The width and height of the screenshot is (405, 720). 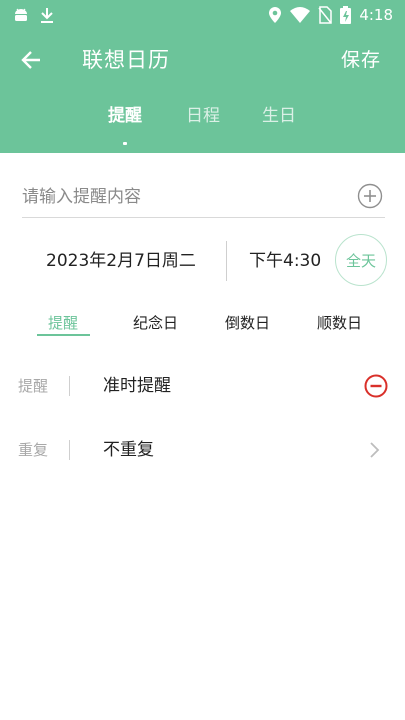 What do you see at coordinates (275, 15) in the screenshot?
I see `location-icon` at bounding box center [275, 15].